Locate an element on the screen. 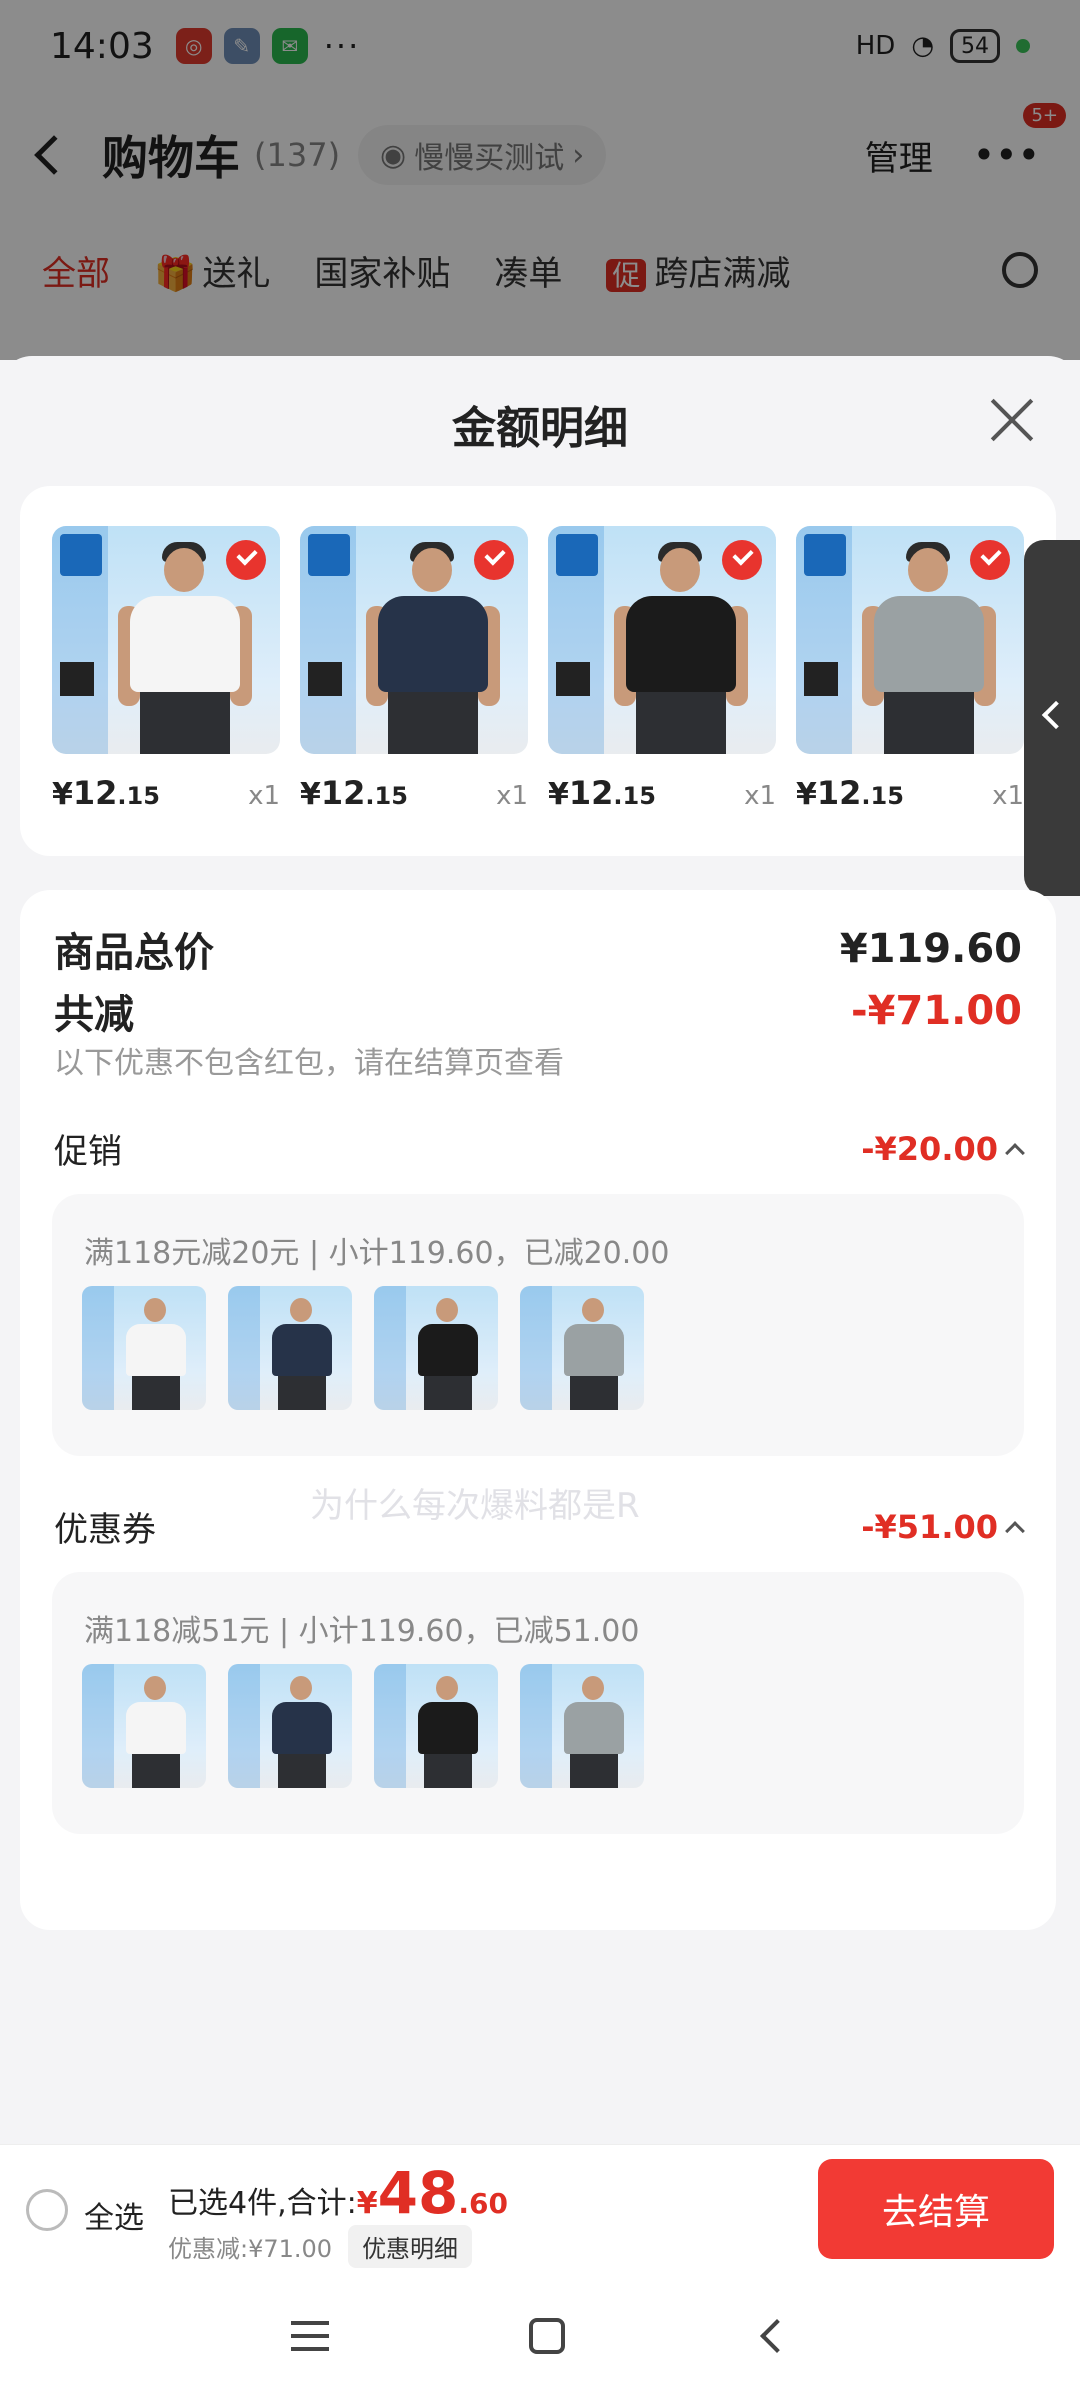  total-line: 已选4件,合计: ¥ 48 .60 is located at coordinates (338, 2193).